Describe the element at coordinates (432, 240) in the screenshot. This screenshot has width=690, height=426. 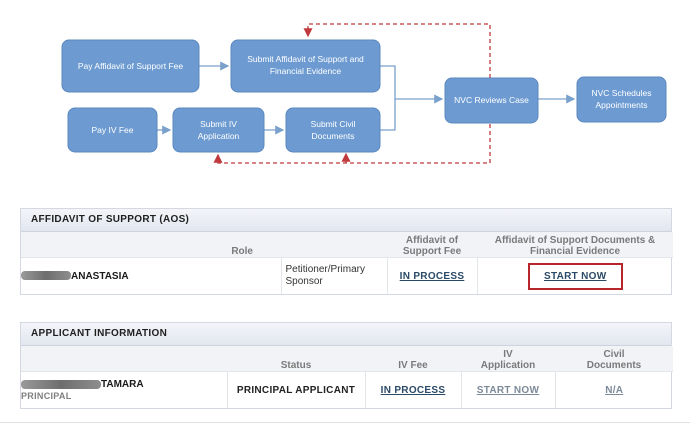
I see `col-aos-fee-line1: Affidavit of` at that location.